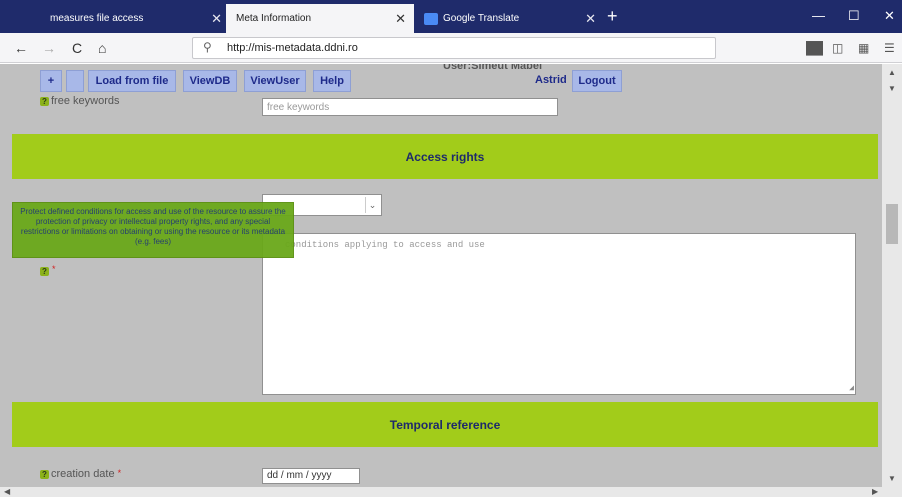  I want to click on url-text: http://mis-metadata.ddni.ro, so click(292, 48).